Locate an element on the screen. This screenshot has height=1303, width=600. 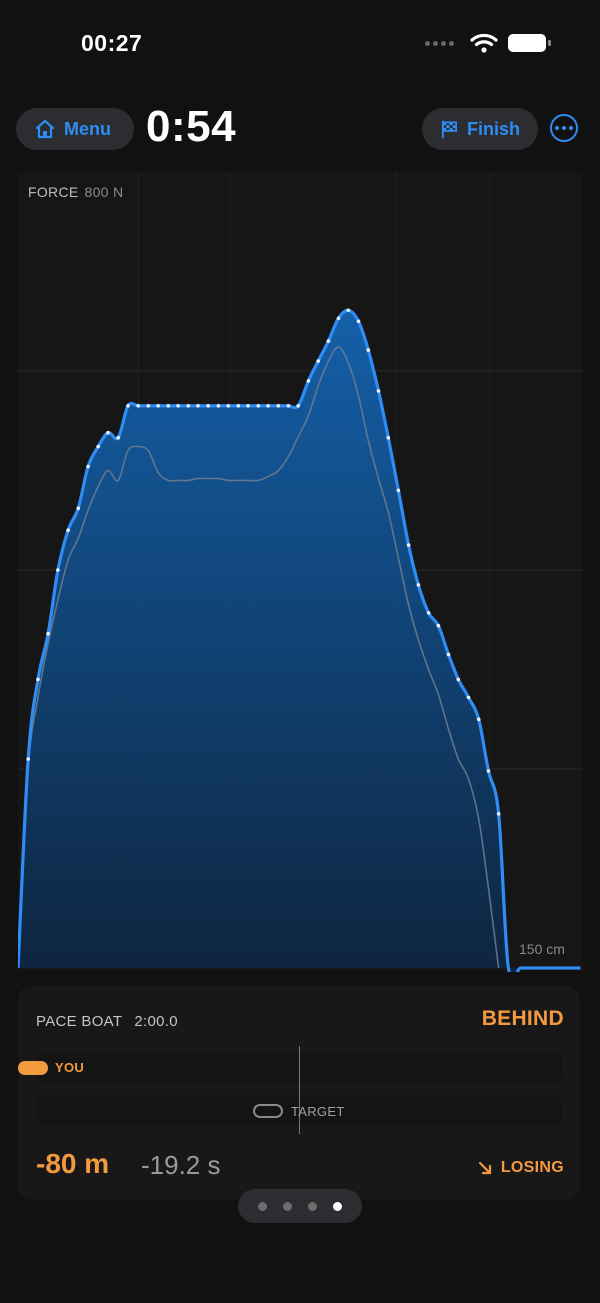
finish-flag-icon is located at coordinates (449, 129).